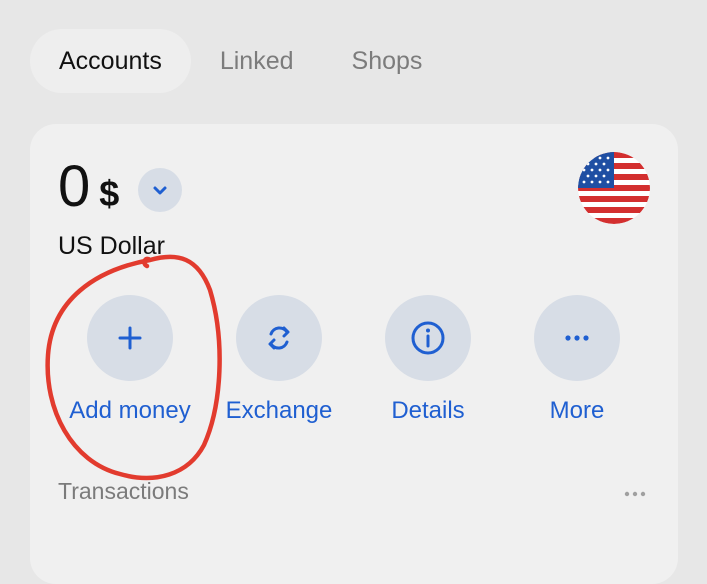 The height and width of the screenshot is (584, 707). I want to click on transactions-more-button, so click(635, 491).